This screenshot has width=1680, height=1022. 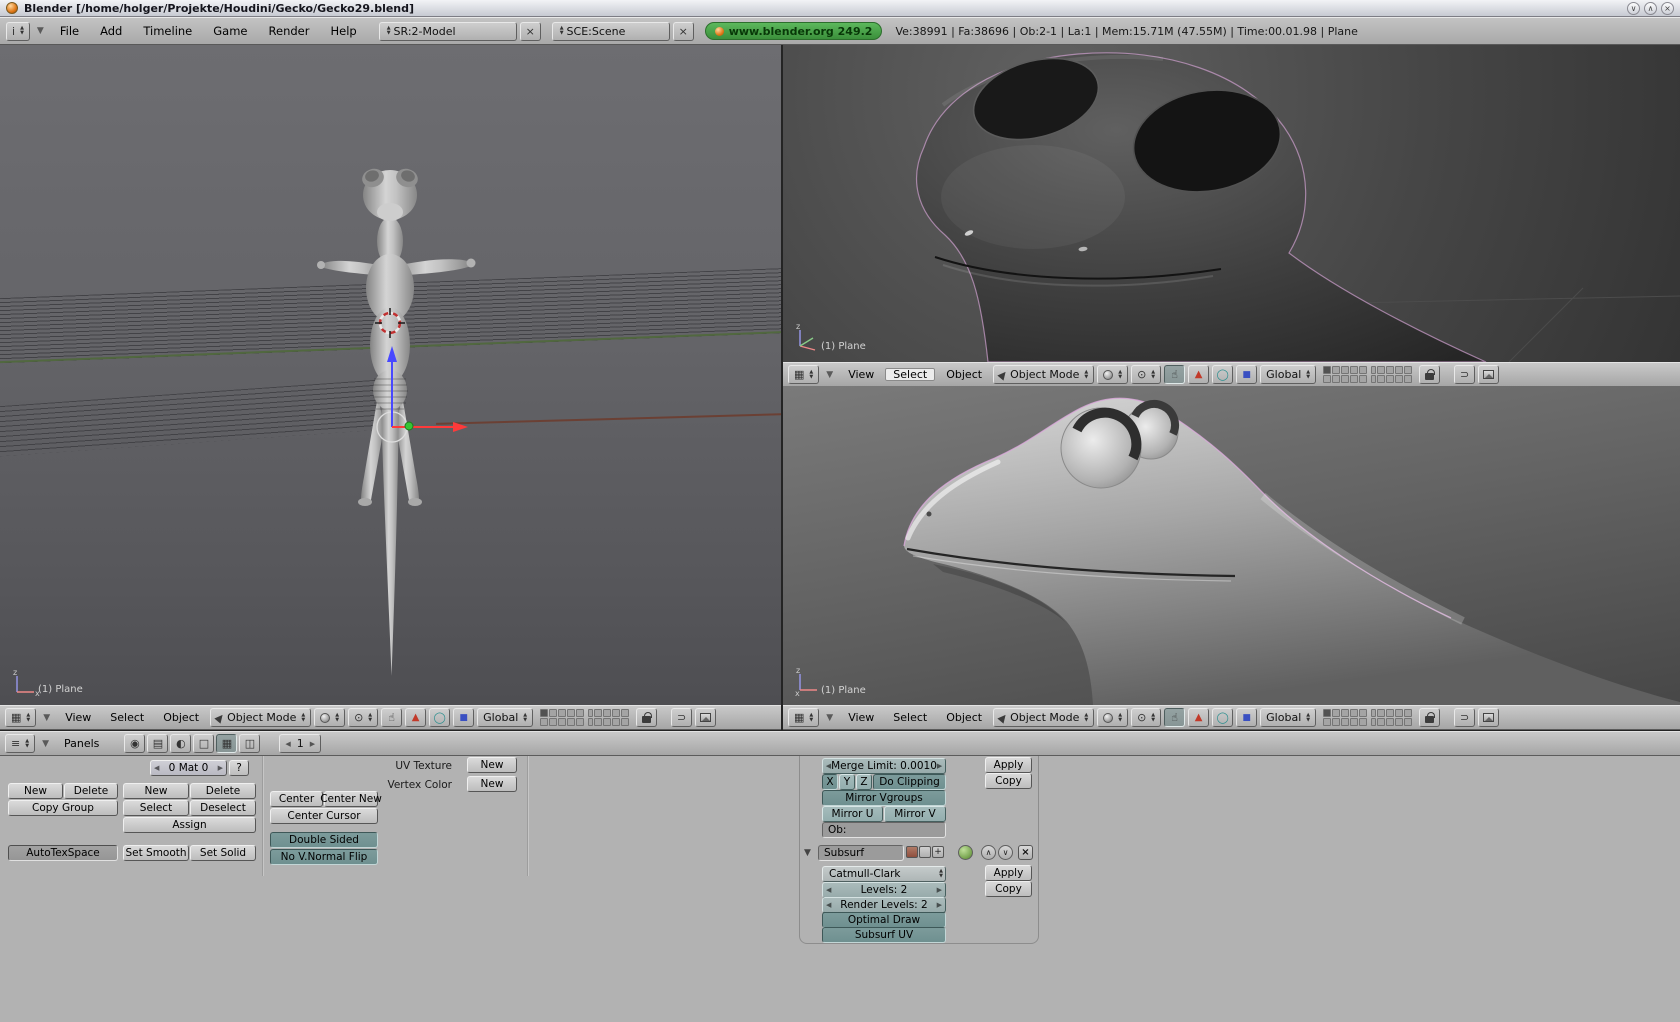 I want to click on object-context-button: □, so click(x=204, y=743).